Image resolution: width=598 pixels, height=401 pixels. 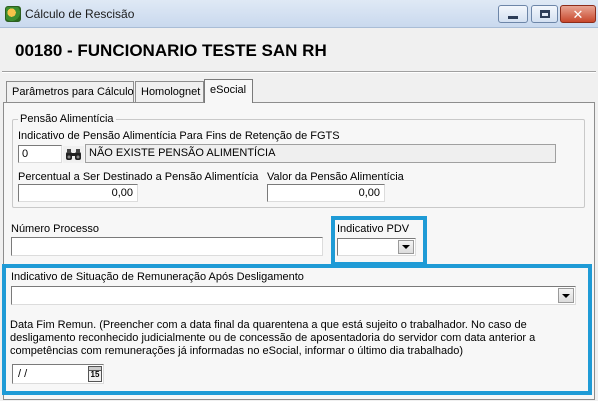 I want to click on close-icon: ✕, so click(x=578, y=14).